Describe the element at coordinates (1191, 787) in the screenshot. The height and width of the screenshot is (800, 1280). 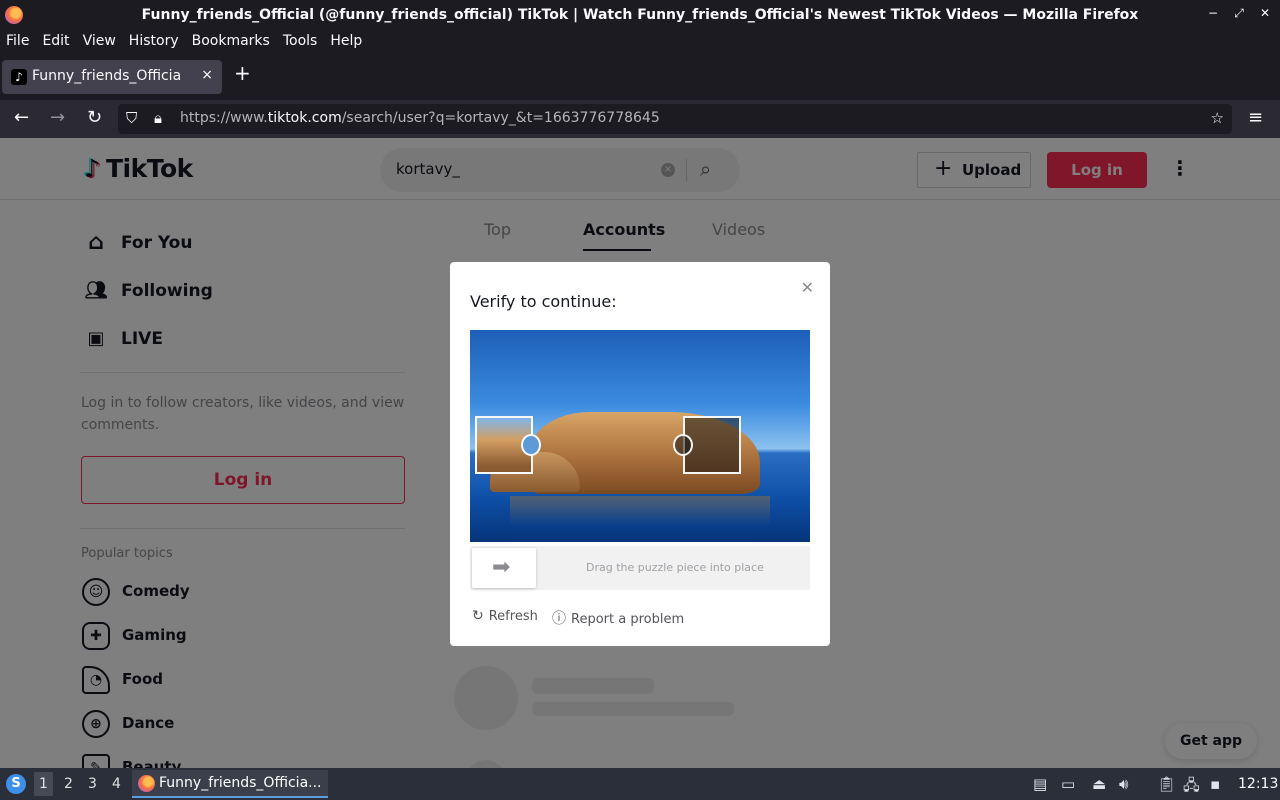
I see `network-icon: 🖧` at that location.